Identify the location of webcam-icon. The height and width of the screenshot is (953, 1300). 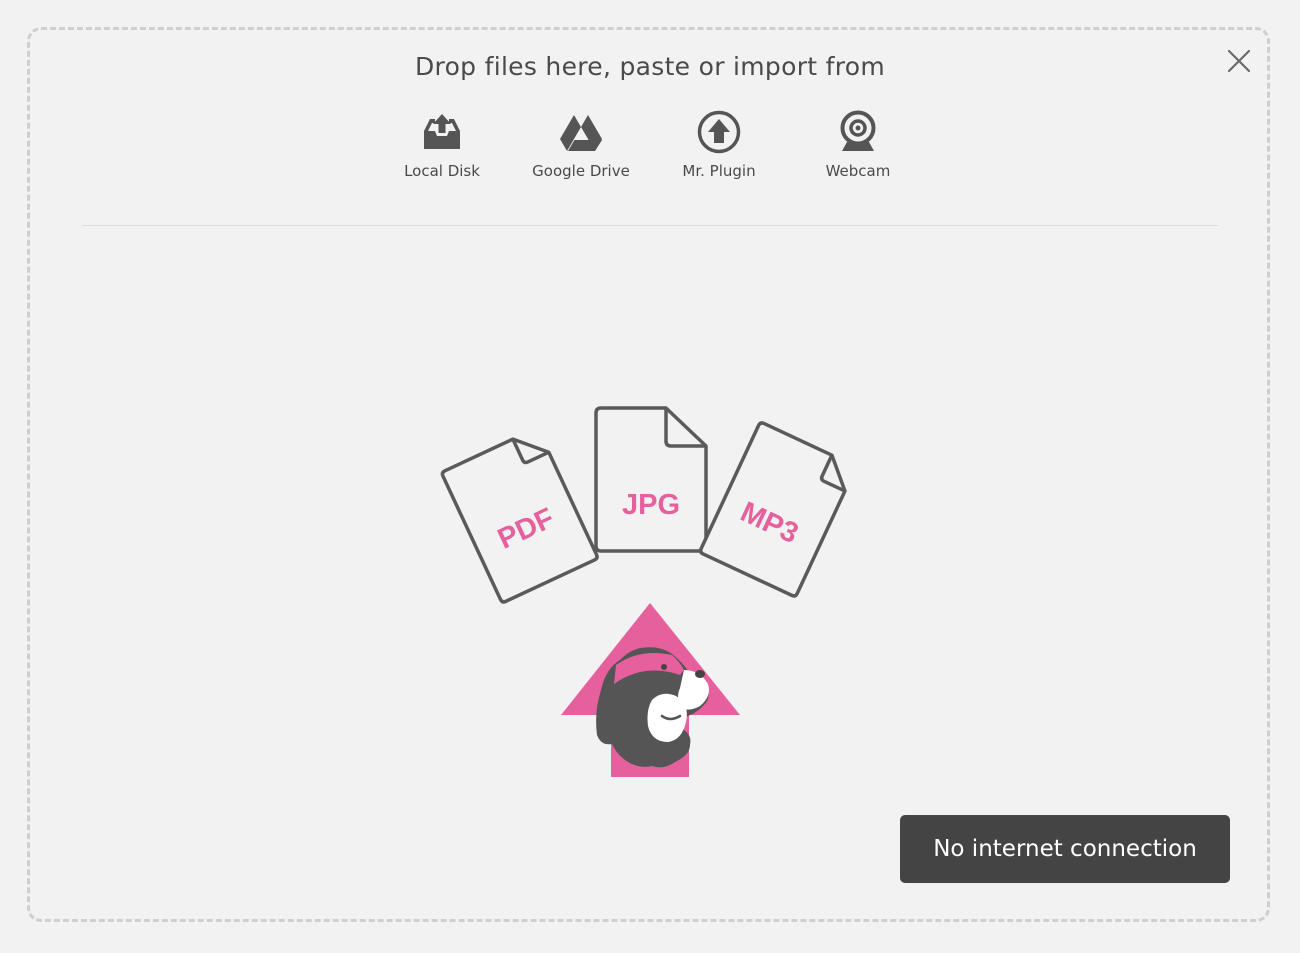
(858, 130).